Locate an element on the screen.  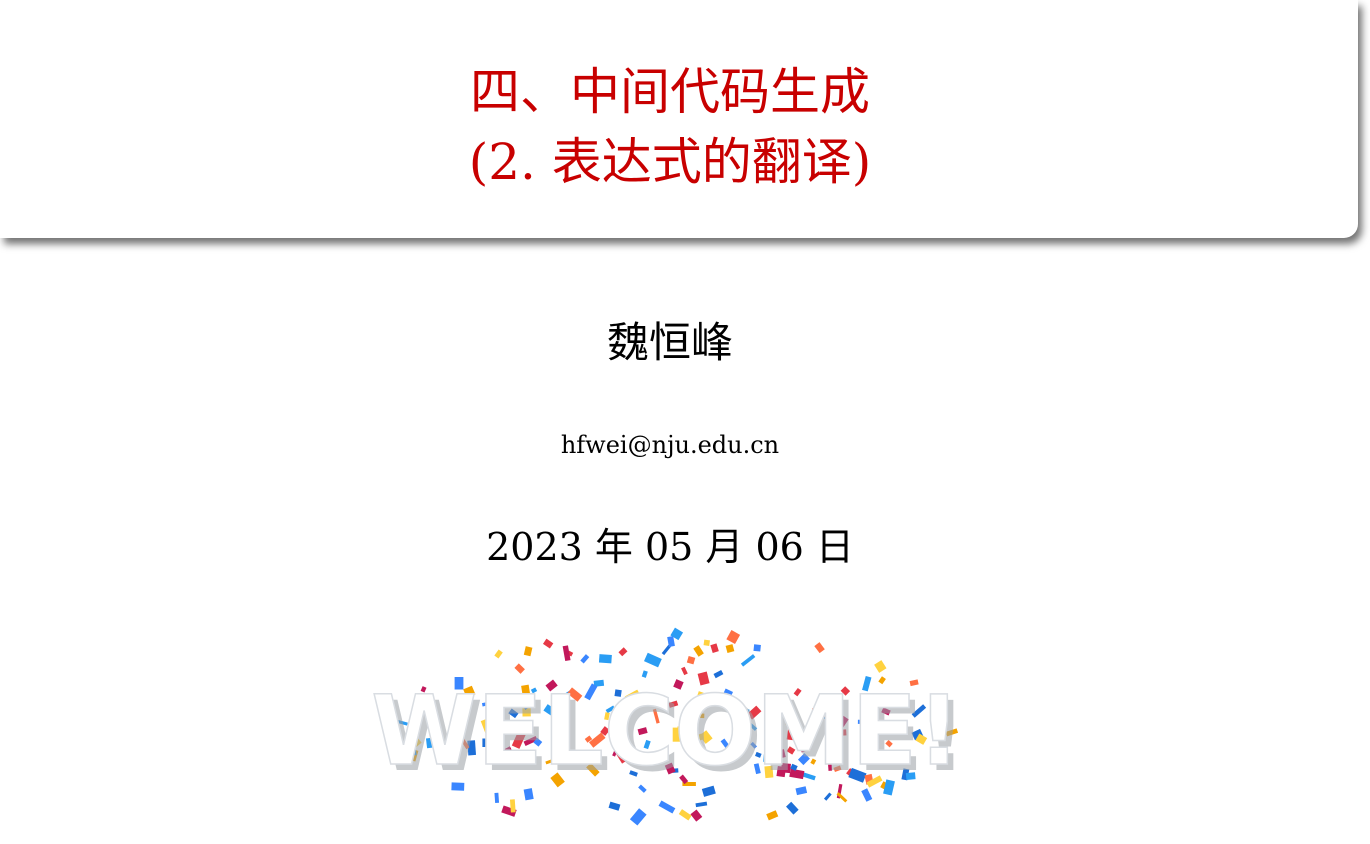
welcome-image: WELCOME! WELCOME! is located at coordinates (670, 728).